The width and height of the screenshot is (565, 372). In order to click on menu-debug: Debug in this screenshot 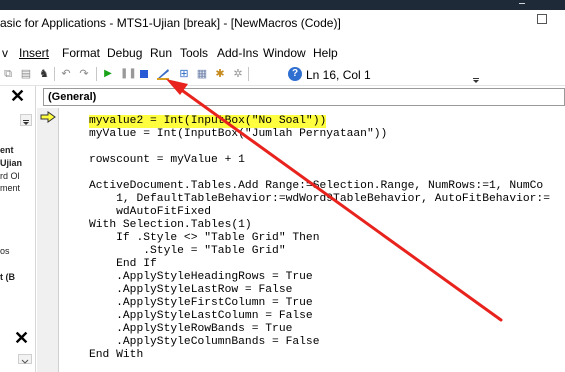, I will do `click(124, 53)`.